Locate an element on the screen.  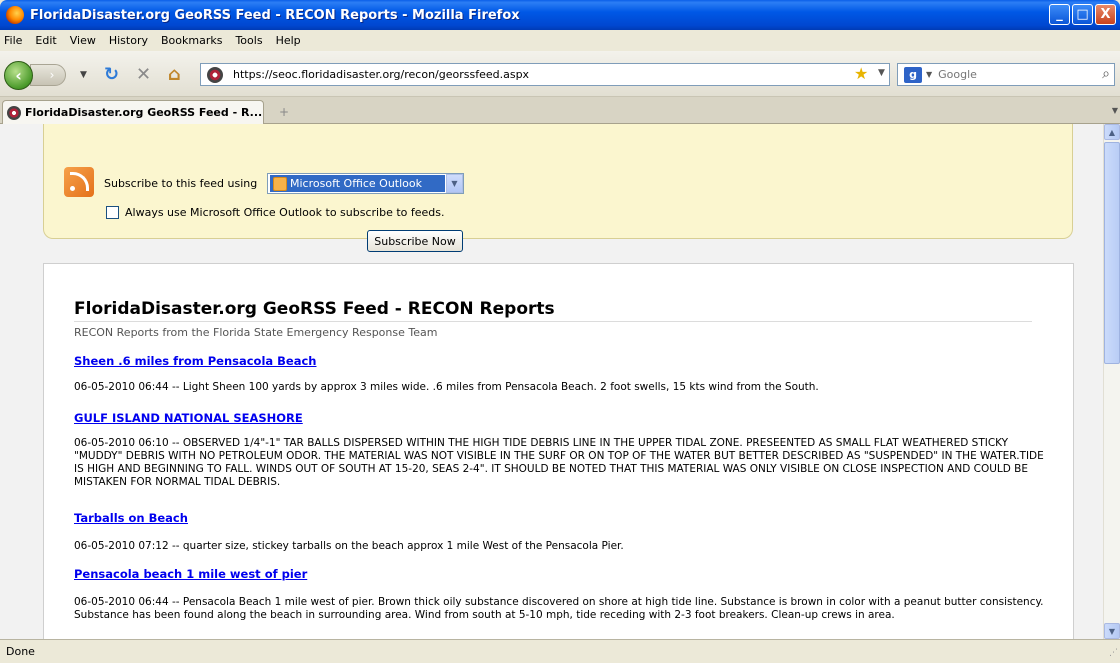
menu-tools: Tools is located at coordinates (248, 40).